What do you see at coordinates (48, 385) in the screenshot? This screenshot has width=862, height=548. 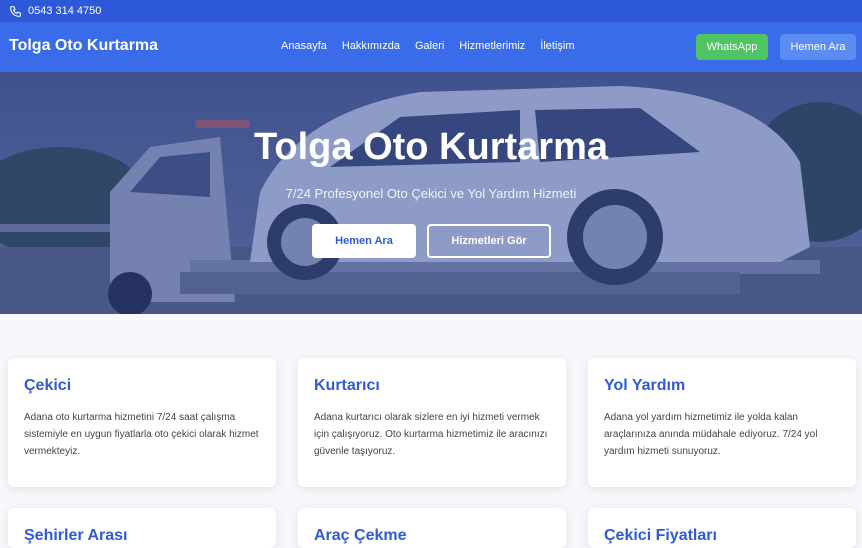 I see `service-card-title: Çekici` at bounding box center [48, 385].